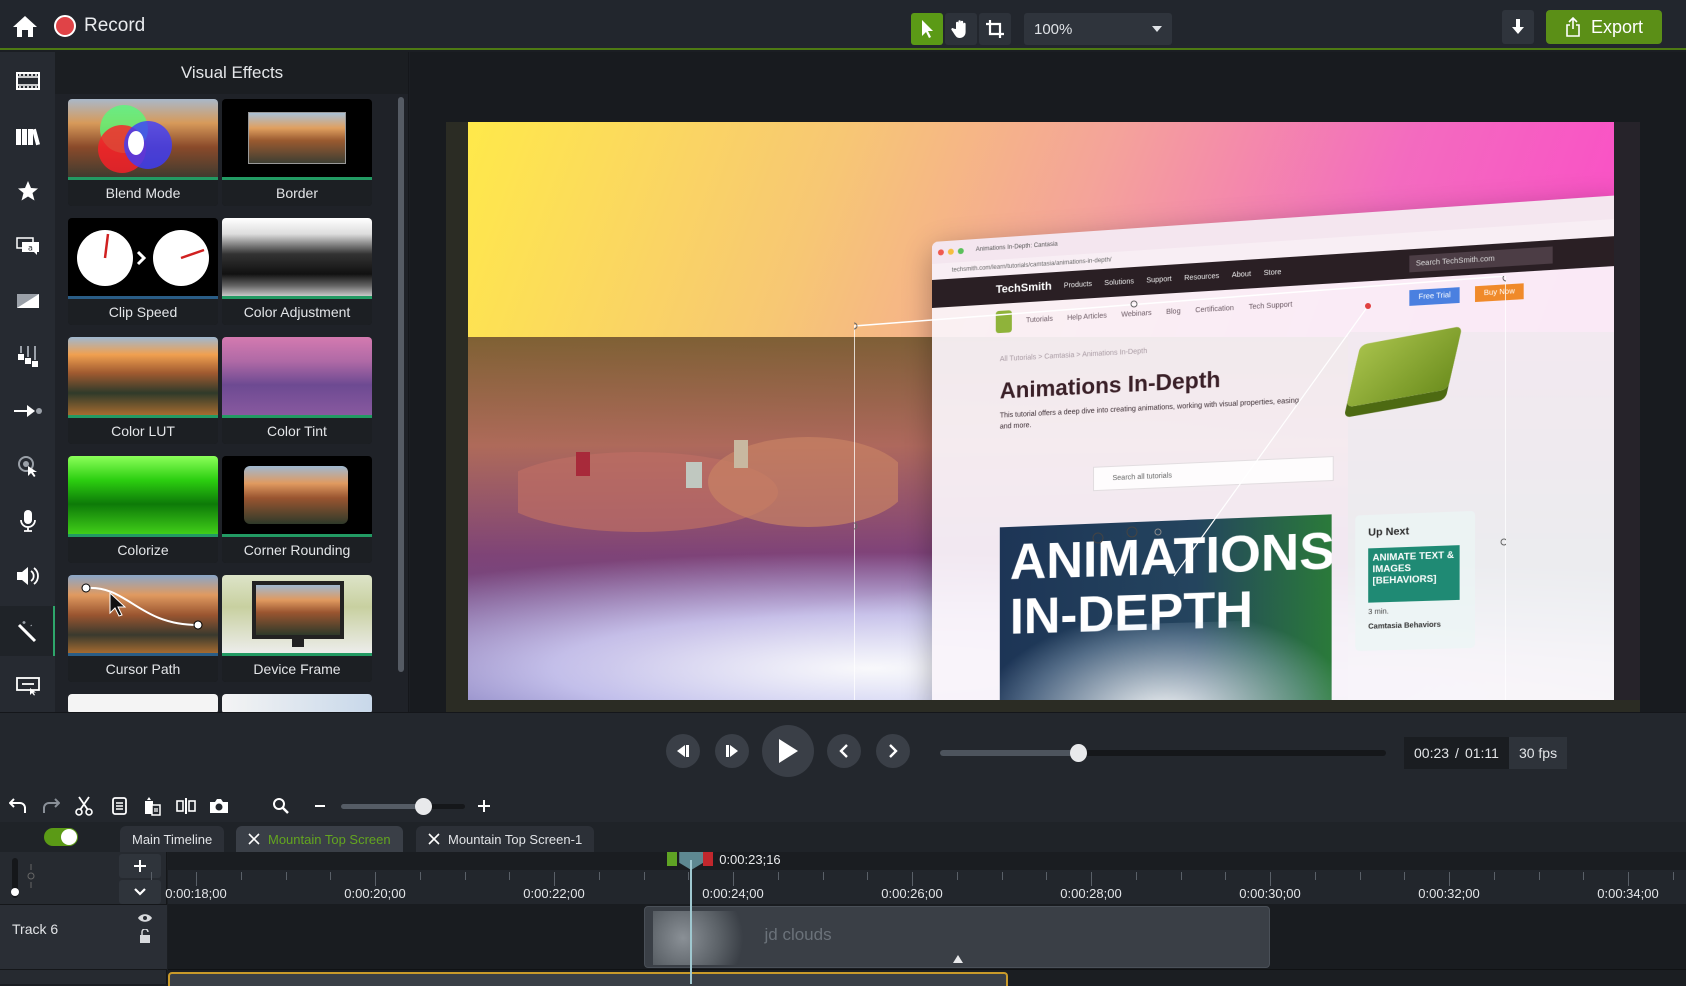  What do you see at coordinates (403, 806) in the screenshot?
I see `timeline-zoom-slider` at bounding box center [403, 806].